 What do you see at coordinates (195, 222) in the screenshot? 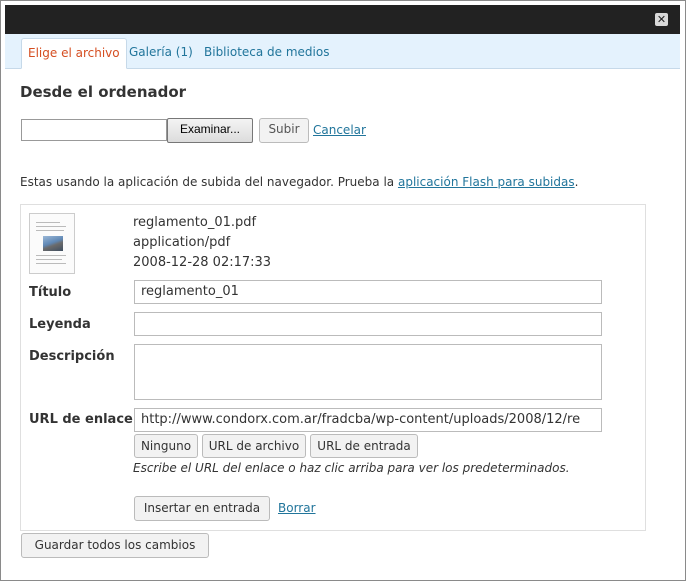
I see `attachment-filename: reglamento_01.pdf` at bounding box center [195, 222].